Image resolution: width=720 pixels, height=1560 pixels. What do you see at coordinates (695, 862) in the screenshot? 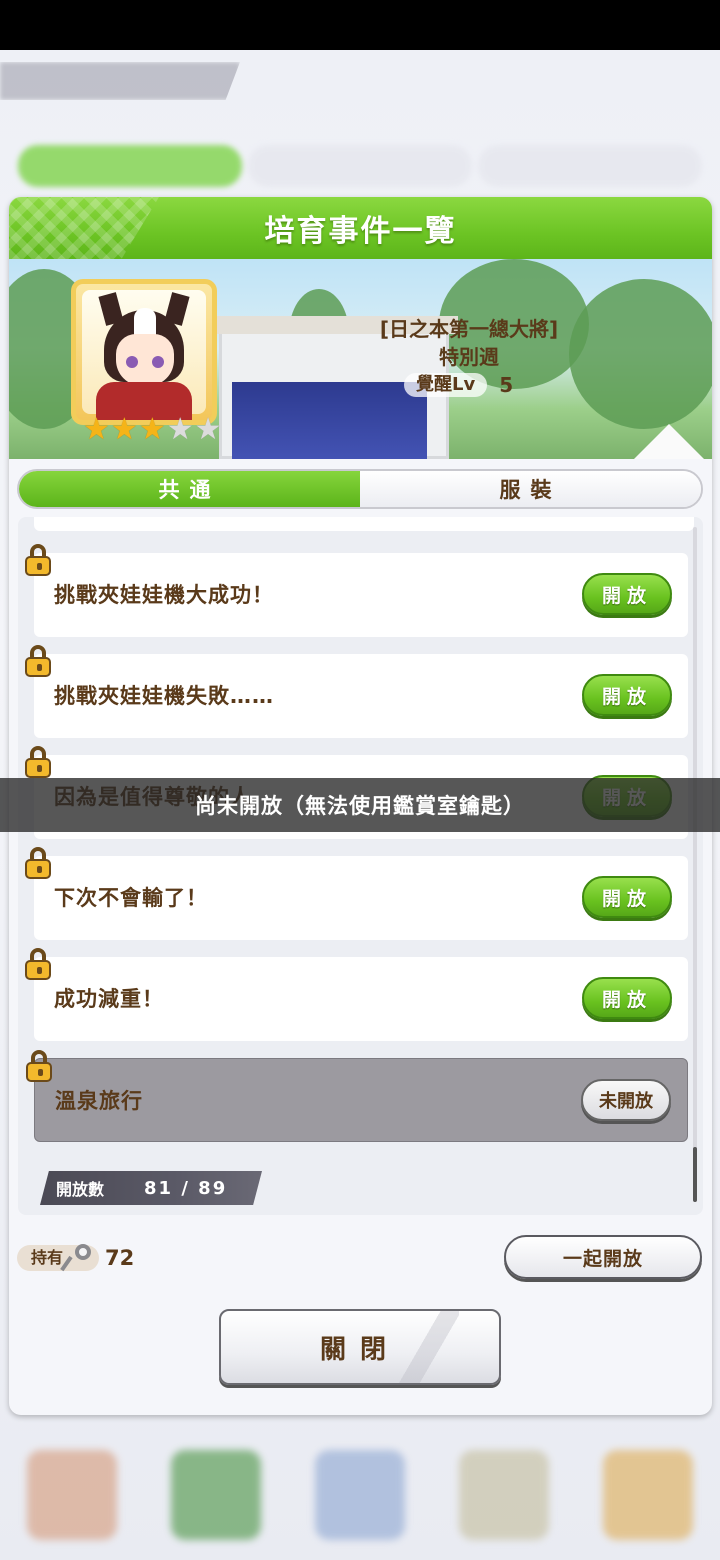
I see `scrollbar-track` at bounding box center [695, 862].